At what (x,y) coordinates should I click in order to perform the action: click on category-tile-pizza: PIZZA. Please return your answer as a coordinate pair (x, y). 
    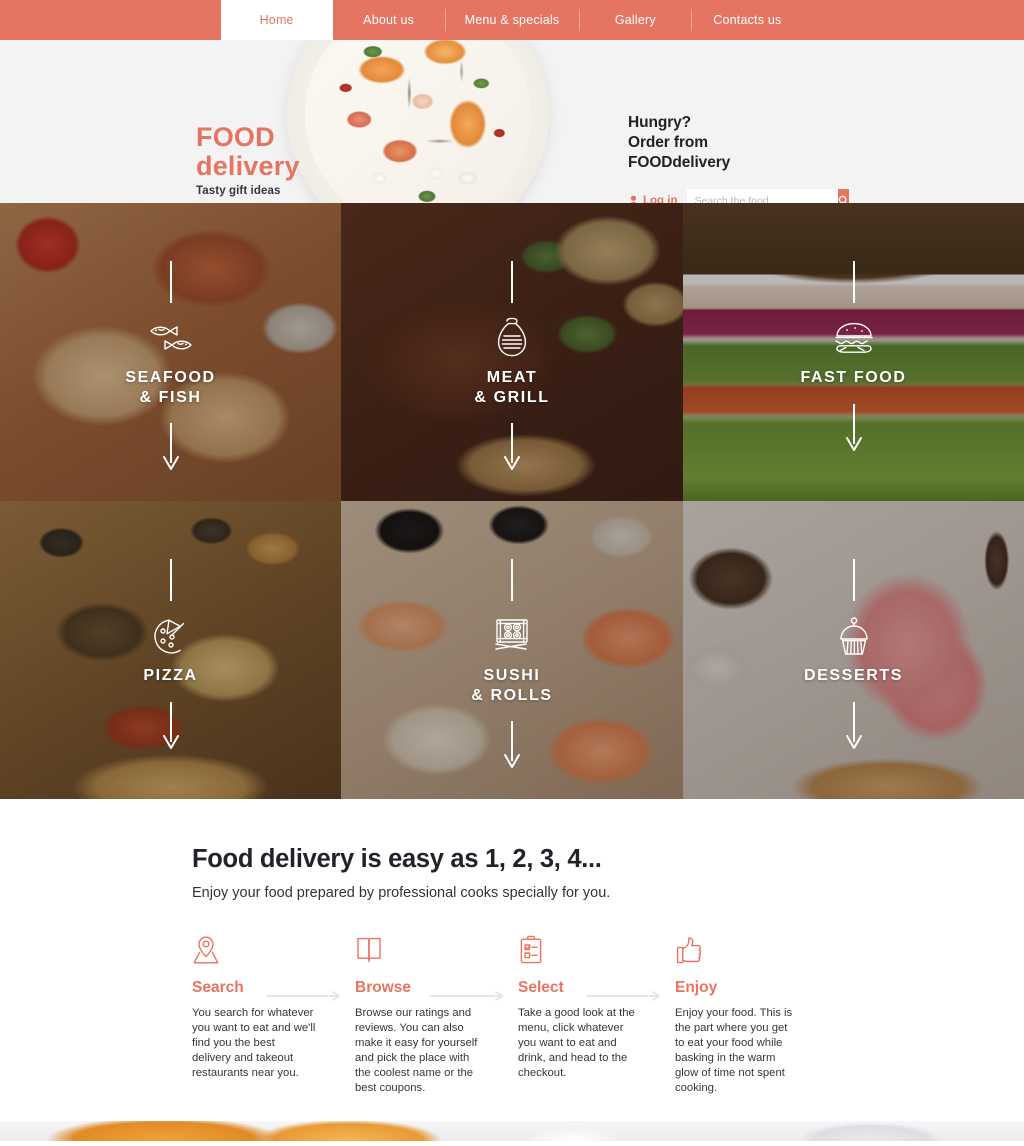
    Looking at the image, I should click on (170, 650).